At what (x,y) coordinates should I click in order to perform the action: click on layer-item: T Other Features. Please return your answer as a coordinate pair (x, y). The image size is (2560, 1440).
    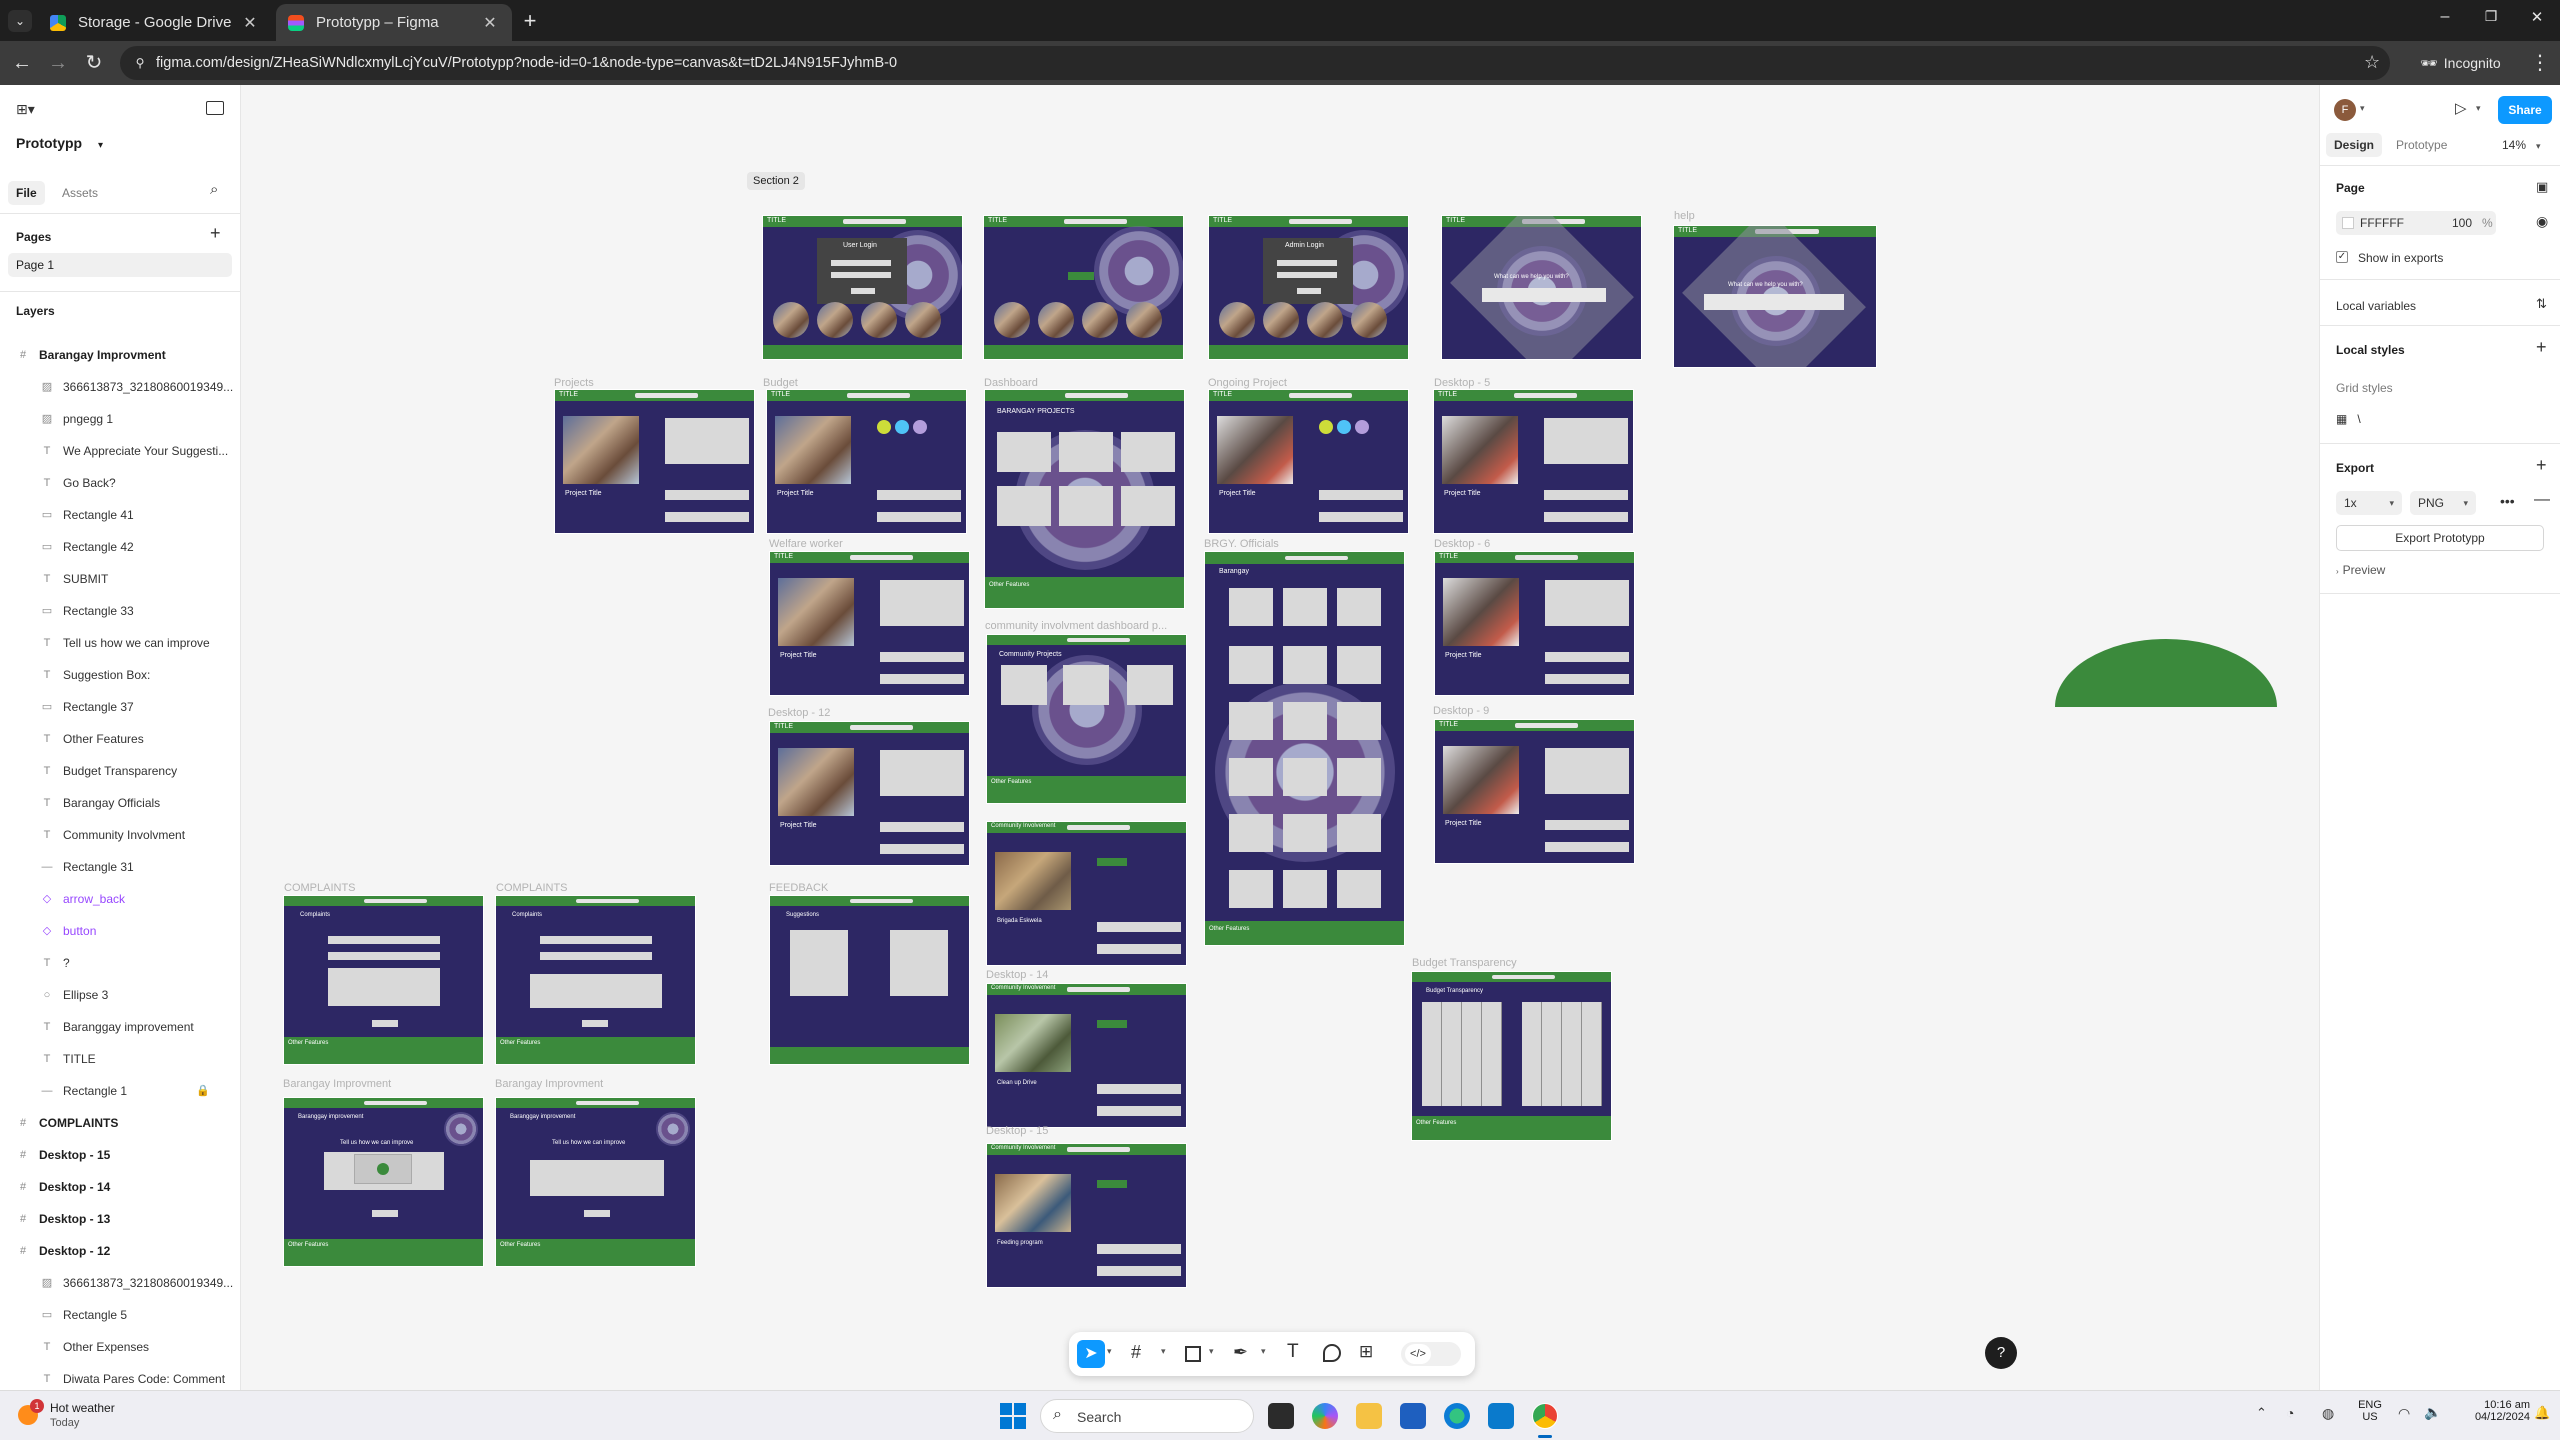
    Looking at the image, I should click on (120, 739).